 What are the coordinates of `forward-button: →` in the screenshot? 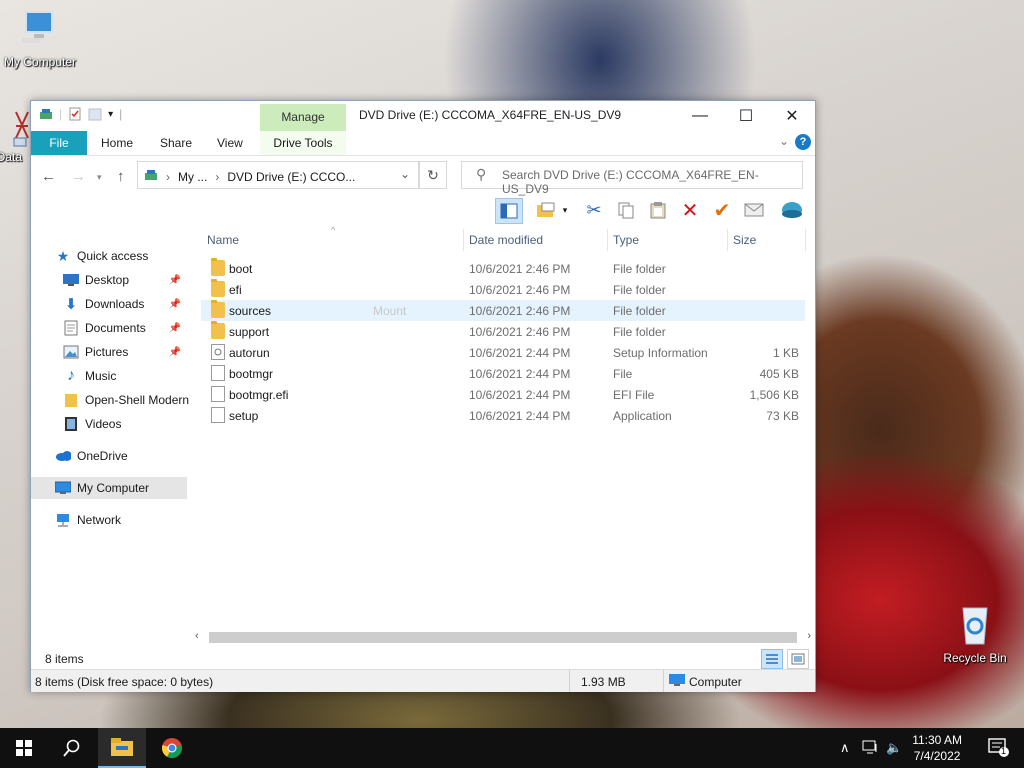 It's located at (78, 176).